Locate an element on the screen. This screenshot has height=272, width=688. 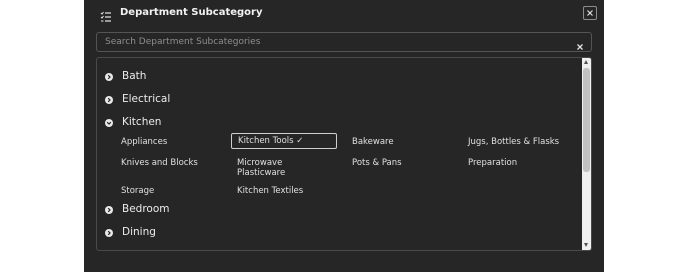
category-bath: Bath is located at coordinates (337, 77).